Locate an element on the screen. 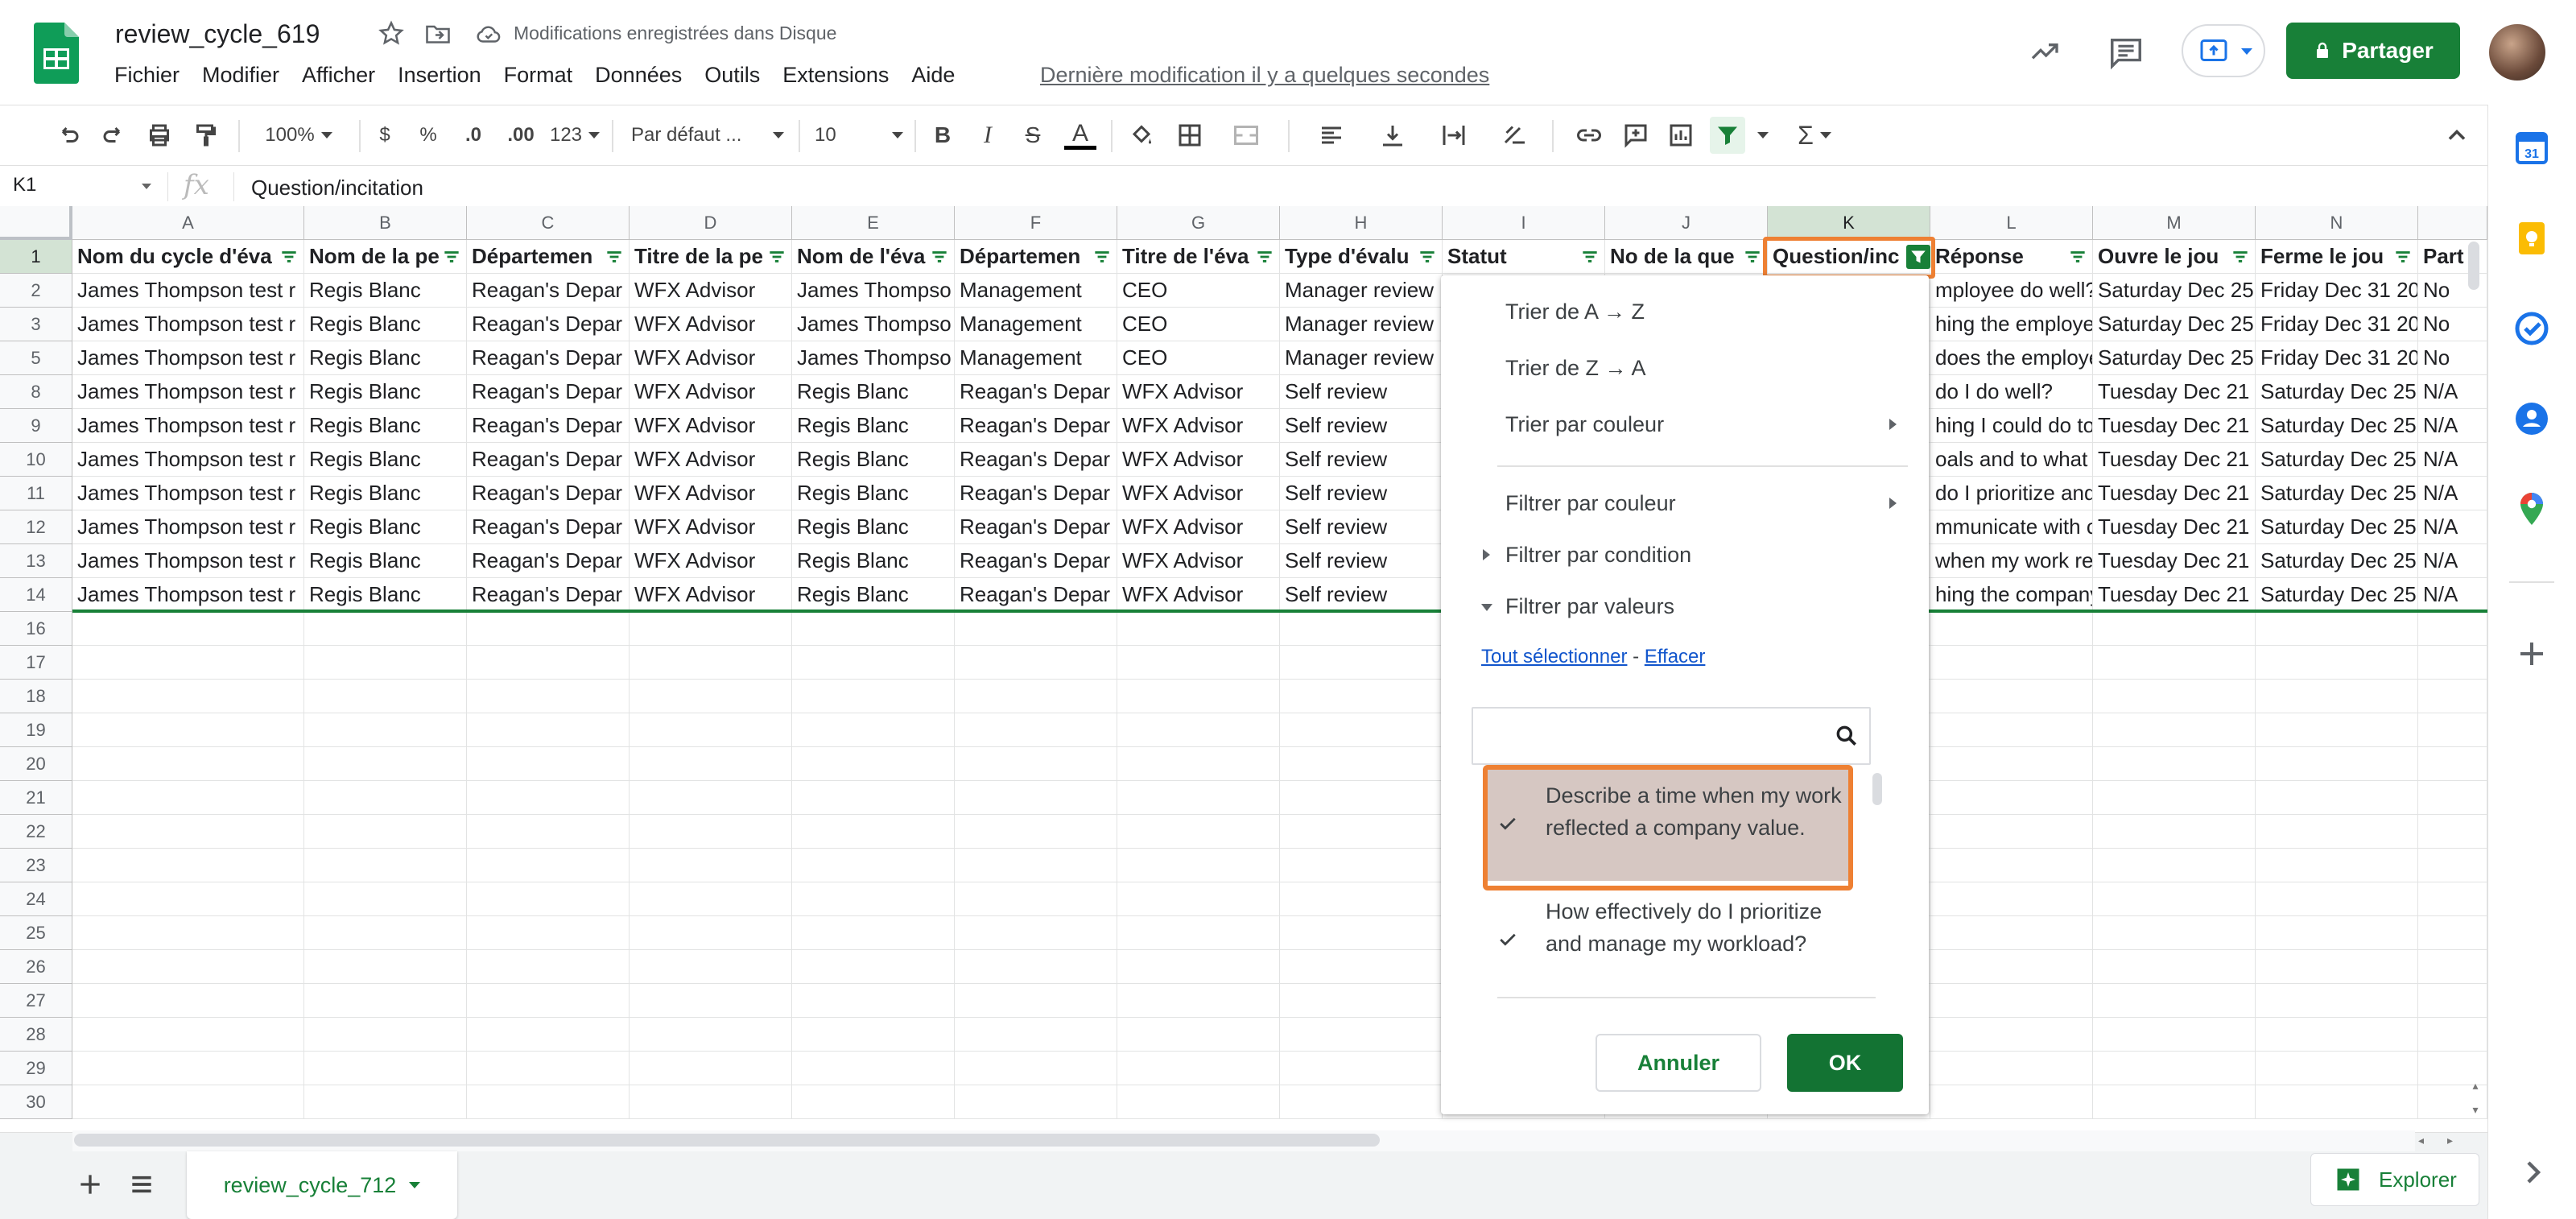  row-header: 19 is located at coordinates (36, 730).